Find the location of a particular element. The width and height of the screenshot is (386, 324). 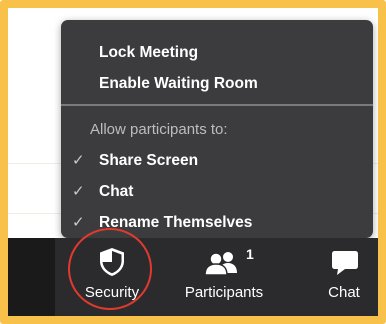

participants-icon is located at coordinates (220, 263).